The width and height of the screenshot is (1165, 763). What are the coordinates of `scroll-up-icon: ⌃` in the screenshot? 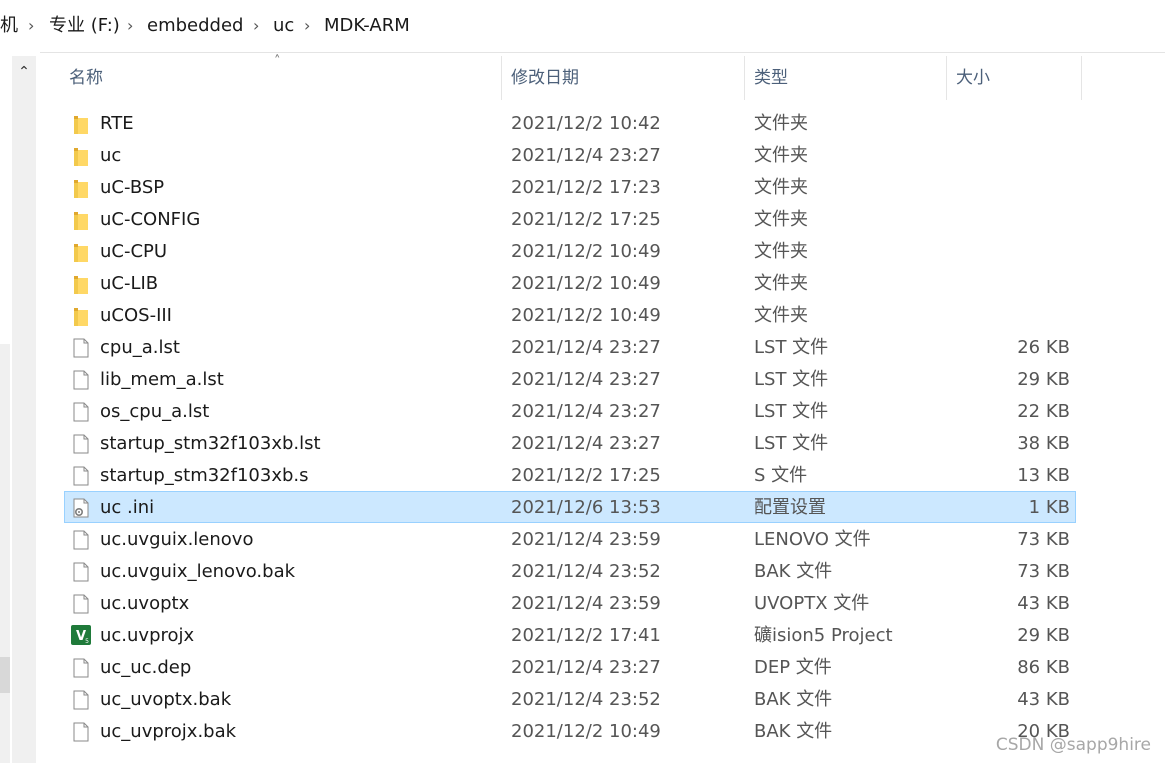 It's located at (24, 72).